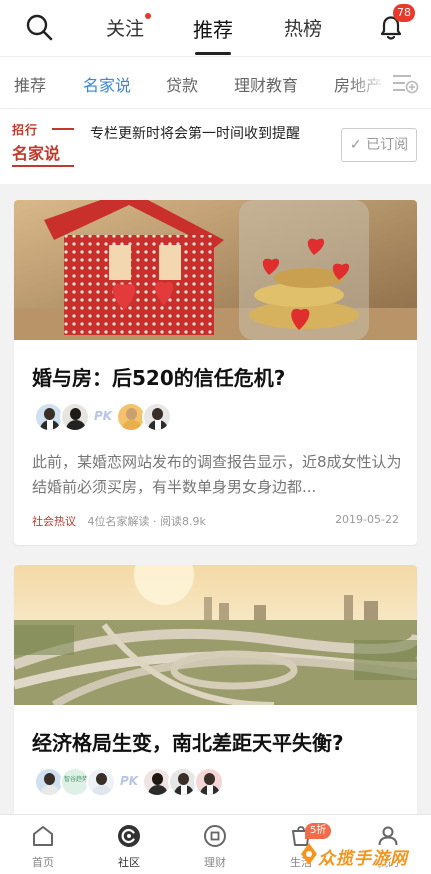 This screenshot has height=874, width=431. I want to click on search-icon, so click(39, 27).